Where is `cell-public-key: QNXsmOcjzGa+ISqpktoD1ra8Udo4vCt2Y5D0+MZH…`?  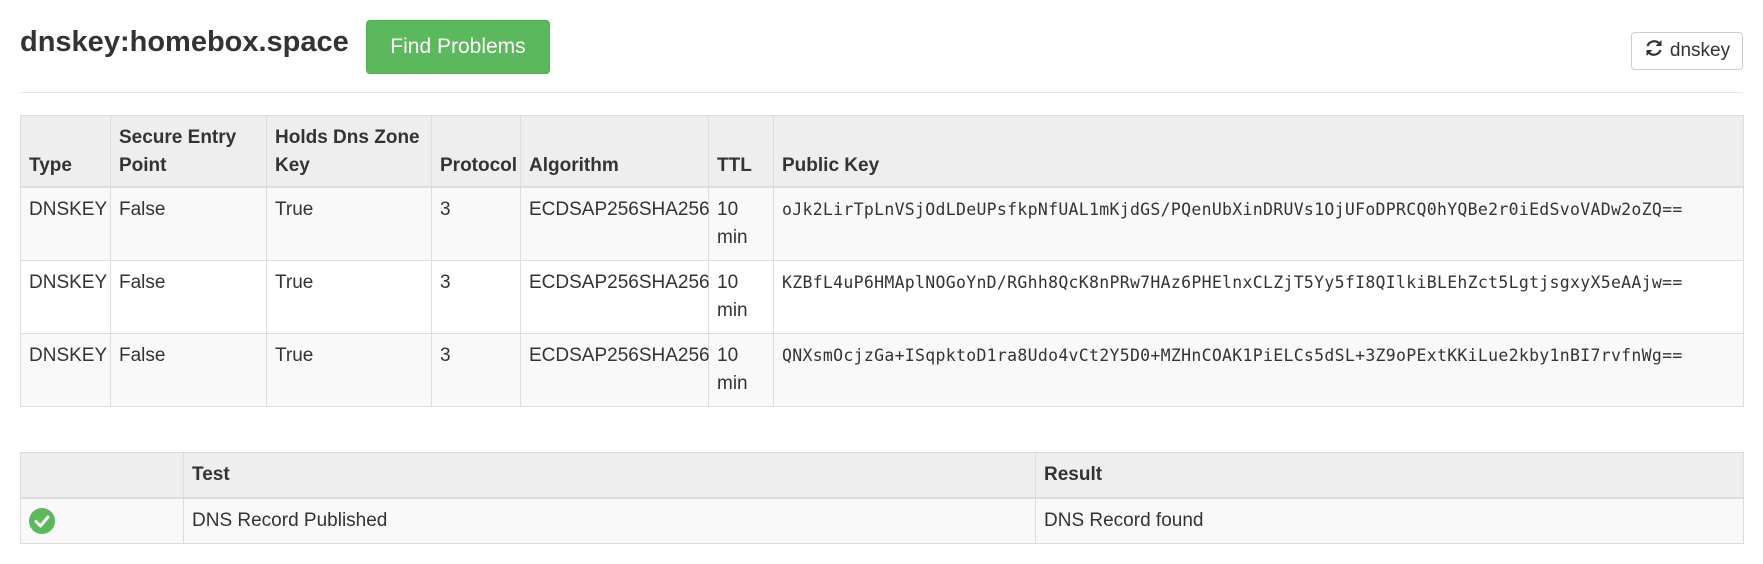
cell-public-key: QNXsmOcjzGa+ISqpktoD1ra8Udo4vCt2Y5D0+MZH… is located at coordinates (1258, 370).